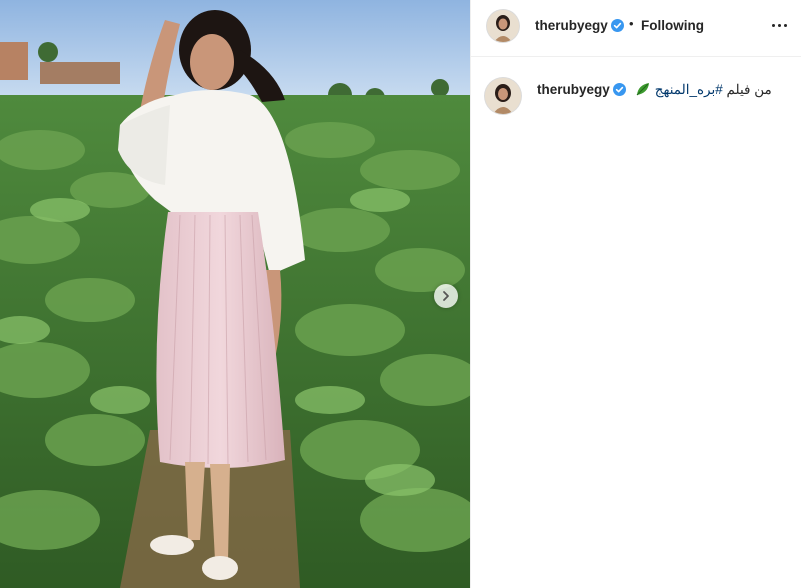 Image resolution: width=801 pixels, height=588 pixels. What do you see at coordinates (571, 25) in the screenshot?
I see `username-link: therubyegy` at bounding box center [571, 25].